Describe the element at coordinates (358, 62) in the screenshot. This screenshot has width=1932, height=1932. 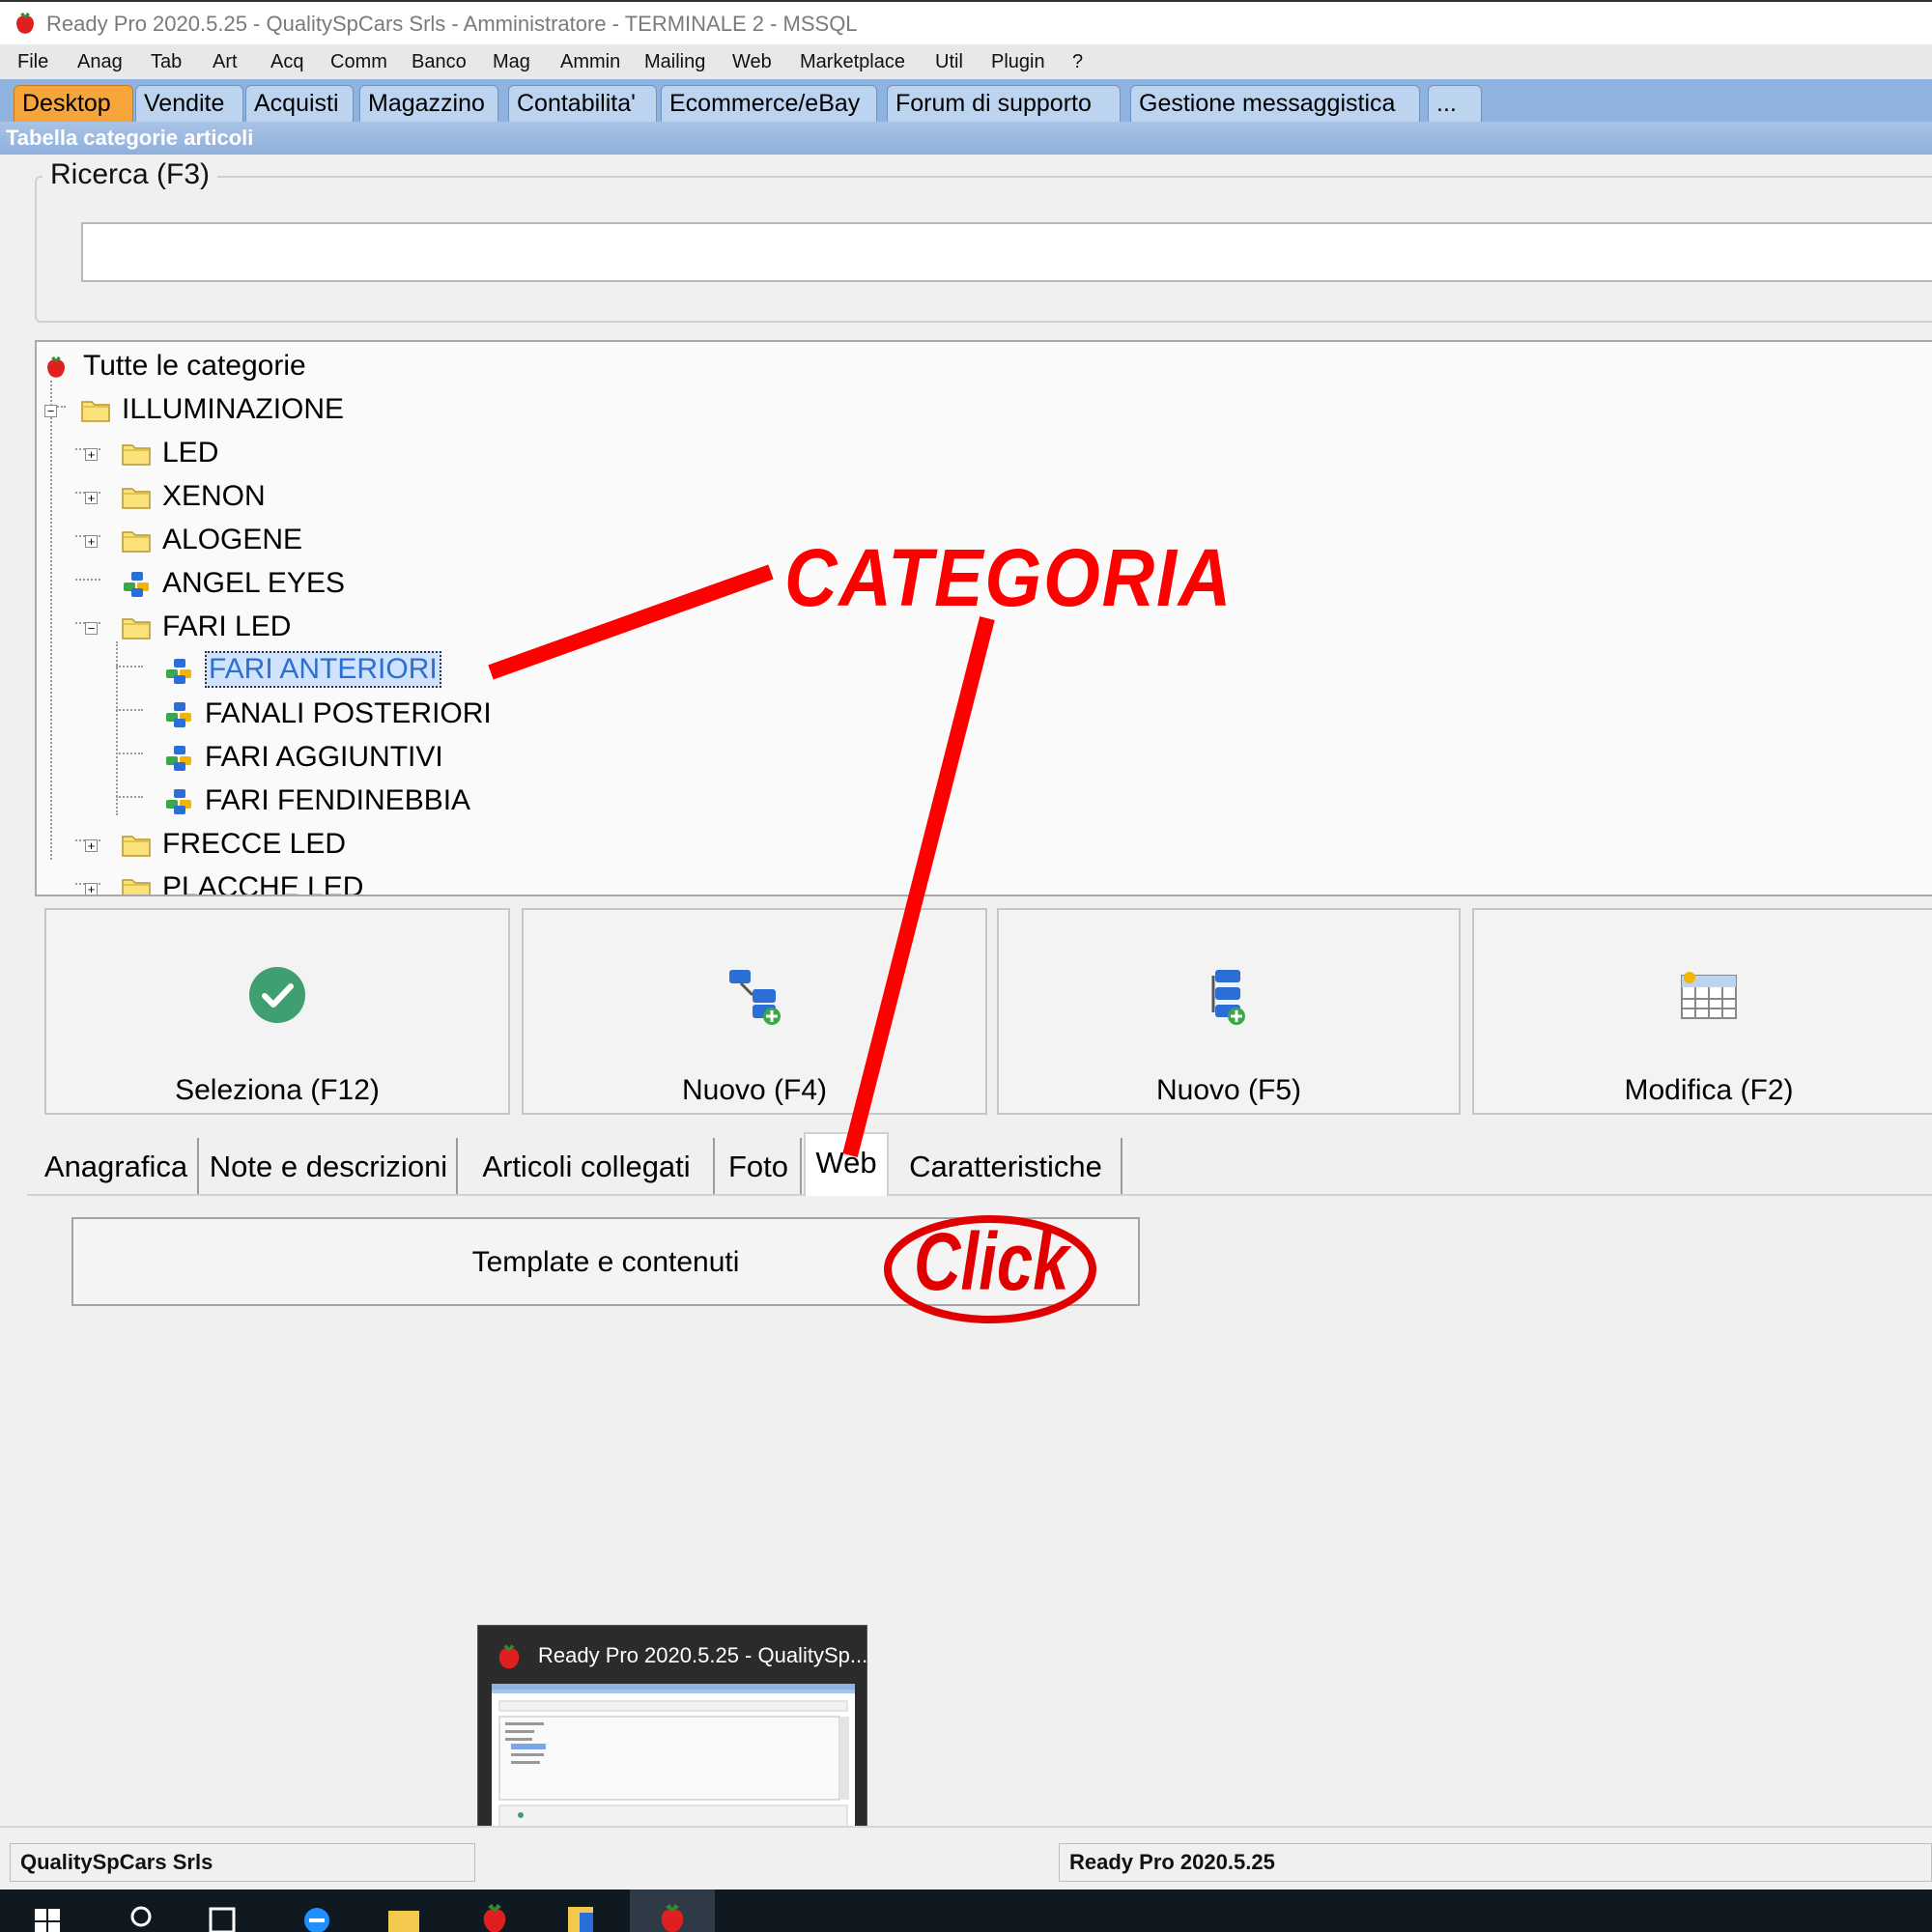
I see `menu-item: Comm` at that location.